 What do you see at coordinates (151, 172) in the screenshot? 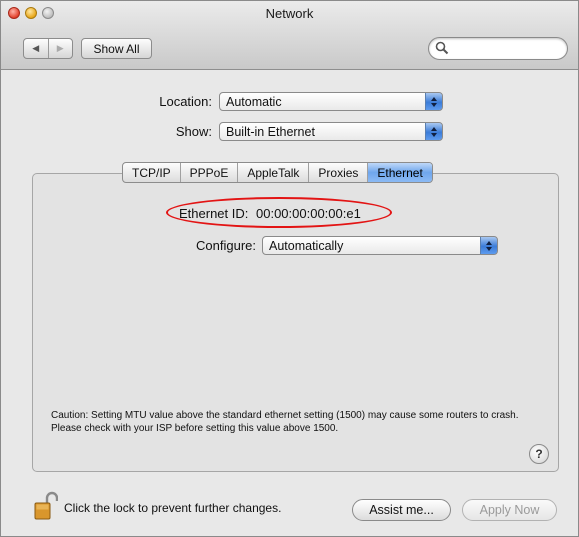
I see `tab-tcpip: TCP/IP` at bounding box center [151, 172].